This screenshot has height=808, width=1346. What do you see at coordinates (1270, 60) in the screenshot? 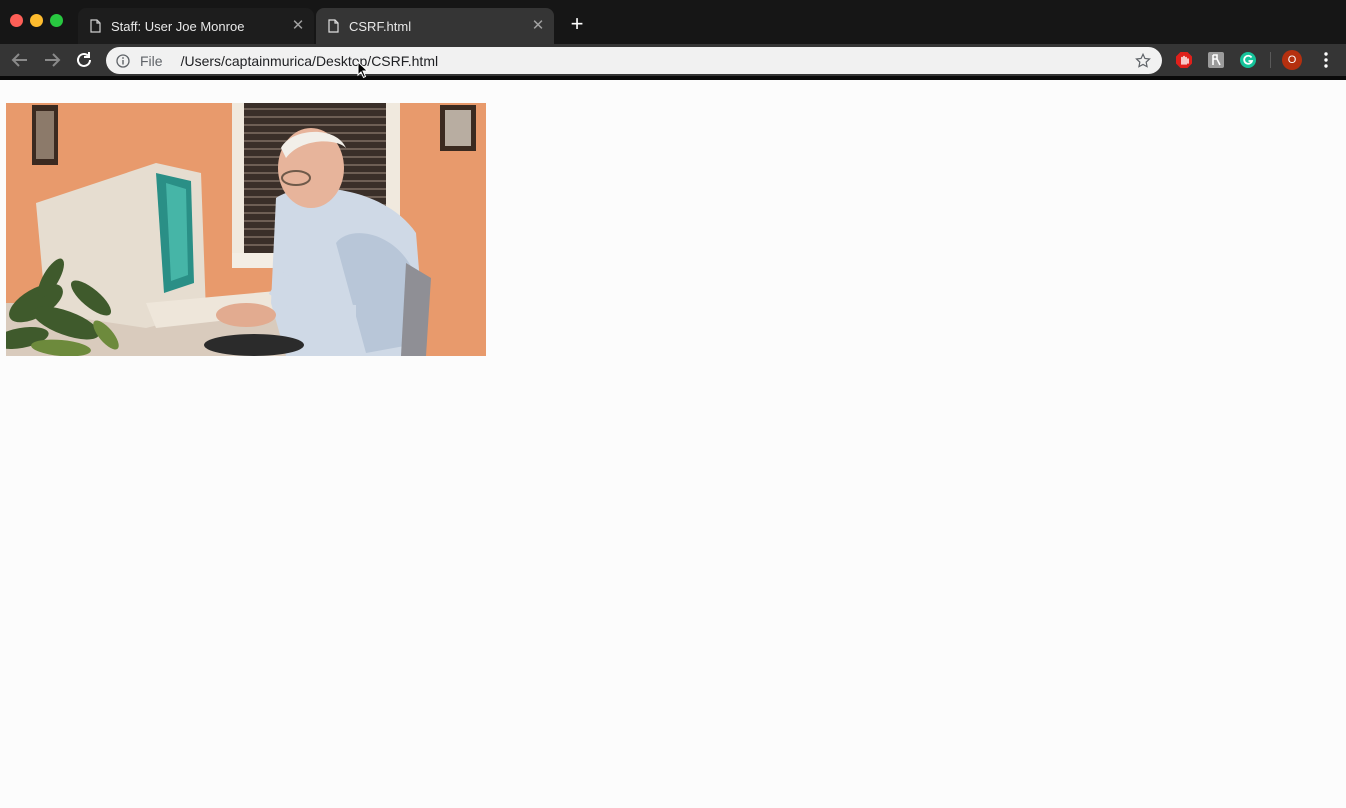
I see `toolbar-separator` at bounding box center [1270, 60].